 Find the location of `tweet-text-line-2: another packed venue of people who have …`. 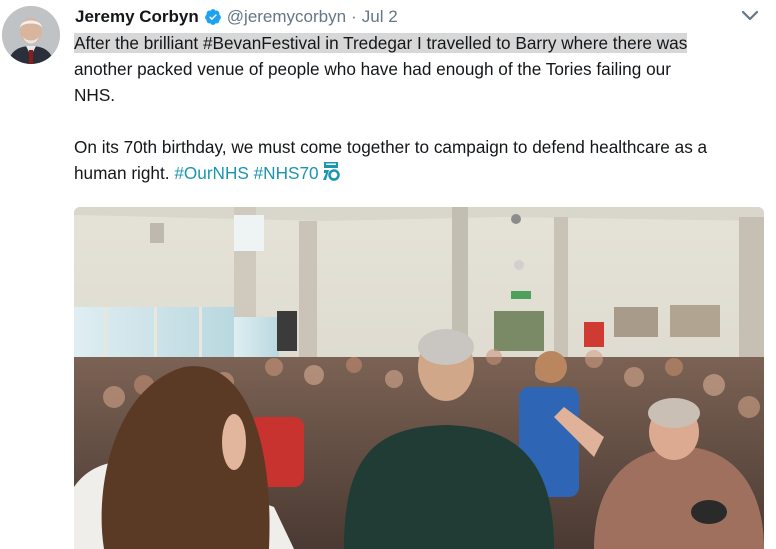

tweet-text-line-2: another packed venue of people who have … is located at coordinates (372, 69).